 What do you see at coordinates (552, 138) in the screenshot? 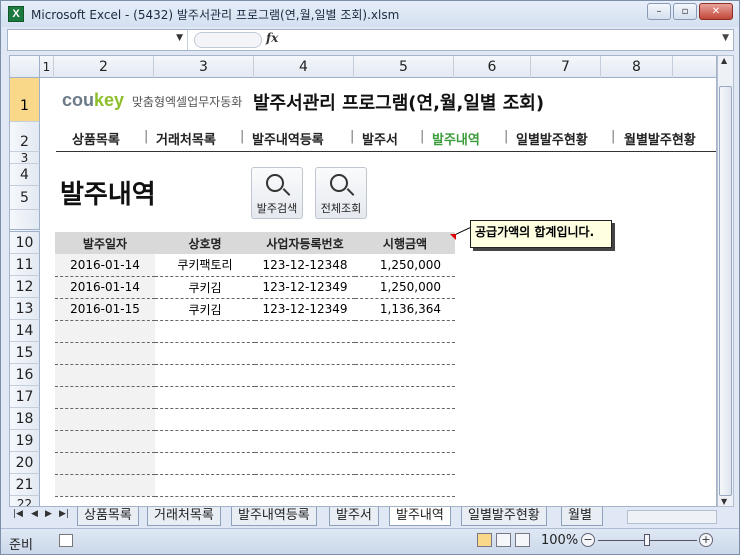
I see `menu-item-daily-status: 일별발주현황` at bounding box center [552, 138].